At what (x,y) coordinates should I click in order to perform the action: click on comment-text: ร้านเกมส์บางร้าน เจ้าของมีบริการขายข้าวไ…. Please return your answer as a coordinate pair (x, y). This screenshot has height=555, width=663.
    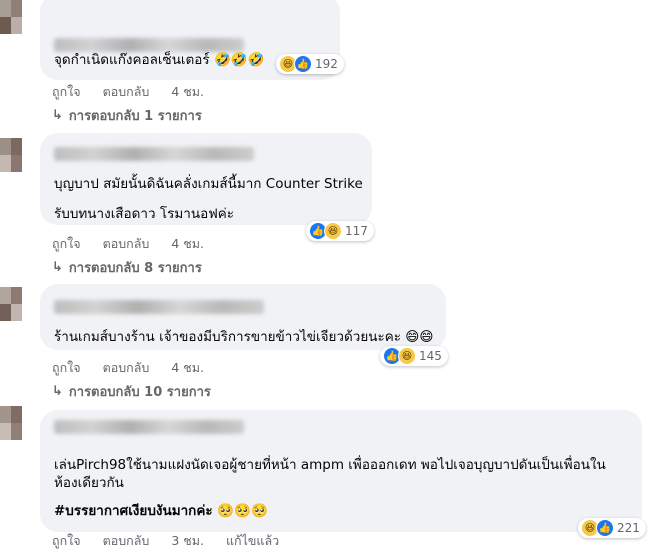
    Looking at the image, I should click on (244, 337).